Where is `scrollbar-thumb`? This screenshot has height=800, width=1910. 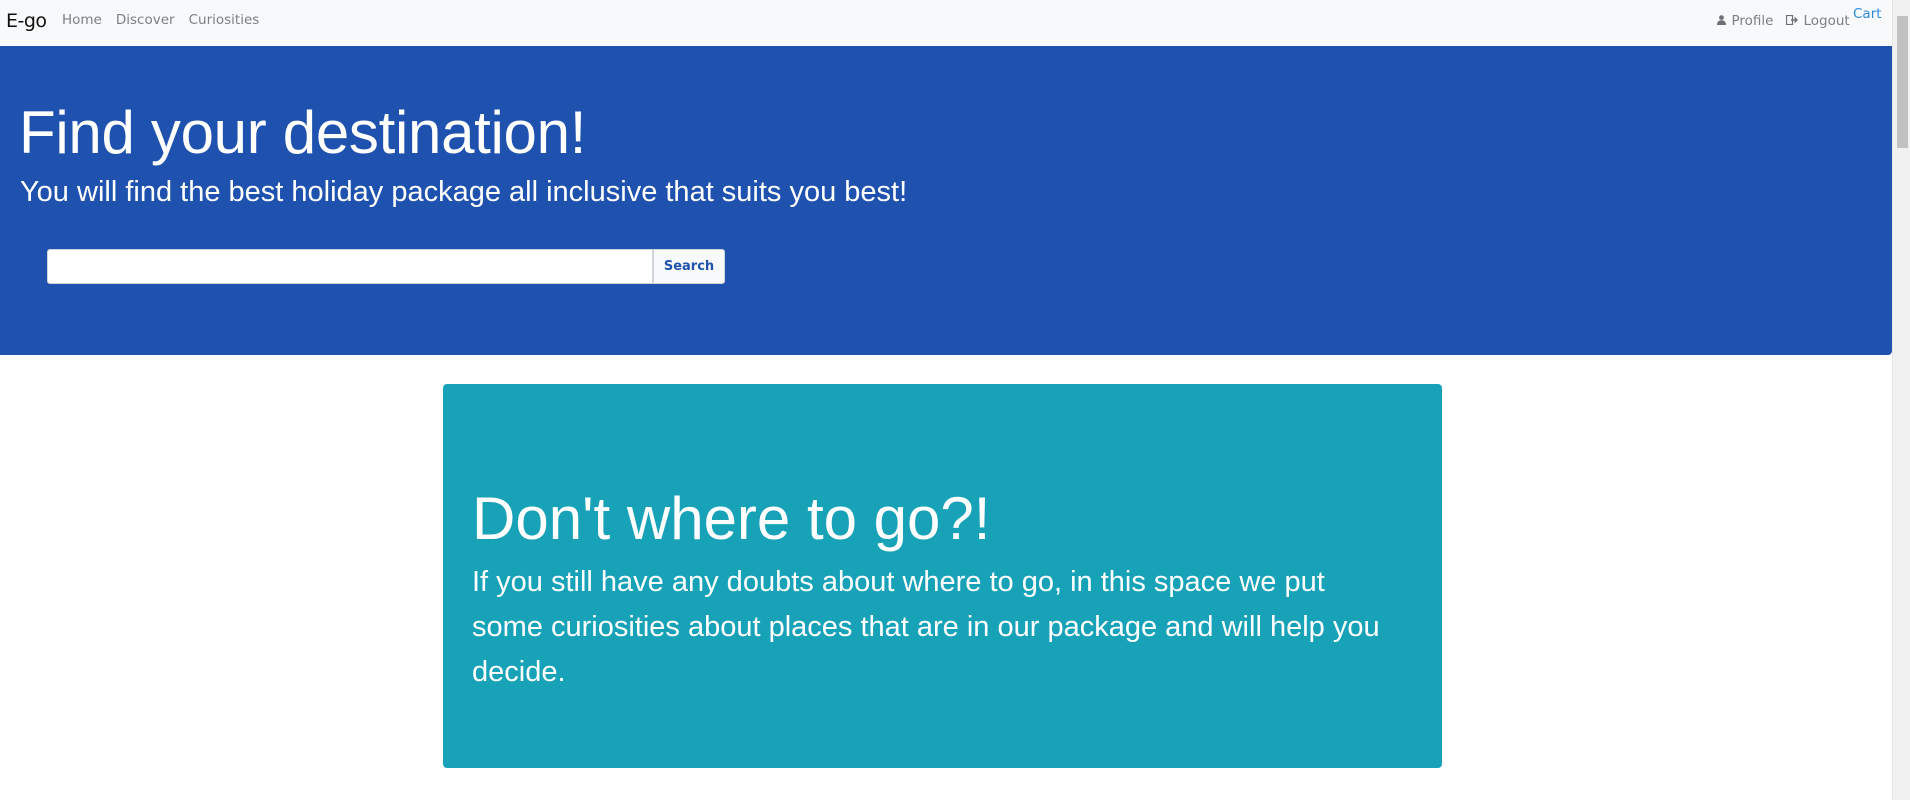 scrollbar-thumb is located at coordinates (1902, 82).